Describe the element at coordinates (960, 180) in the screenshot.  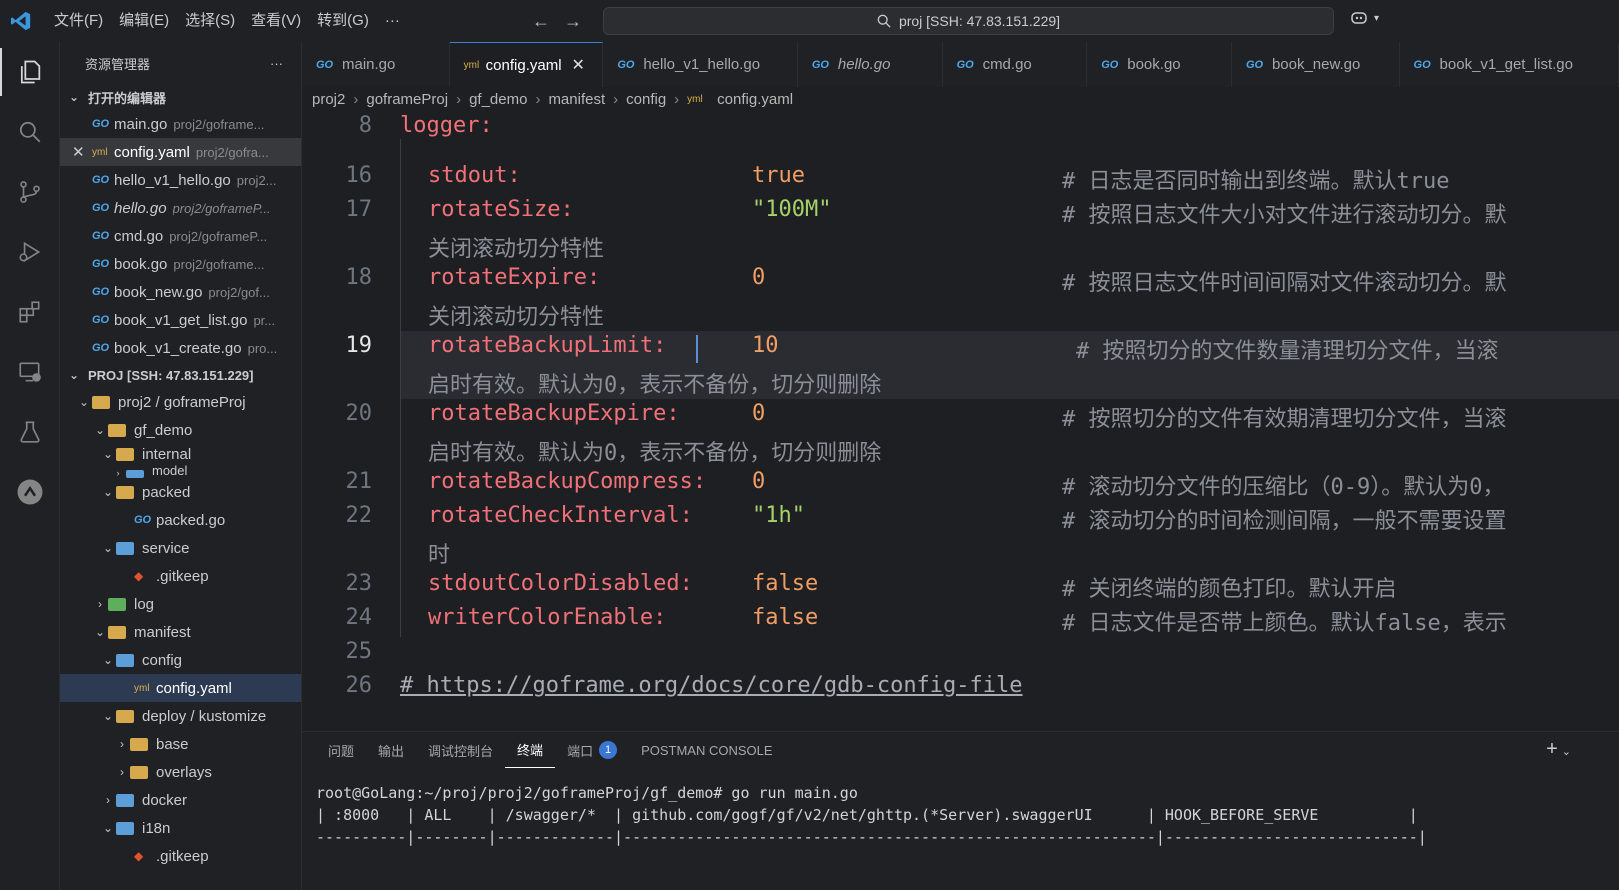
I see `code-line: 16 stdout: true # 日志是否同时输出到终端。默认true` at that location.